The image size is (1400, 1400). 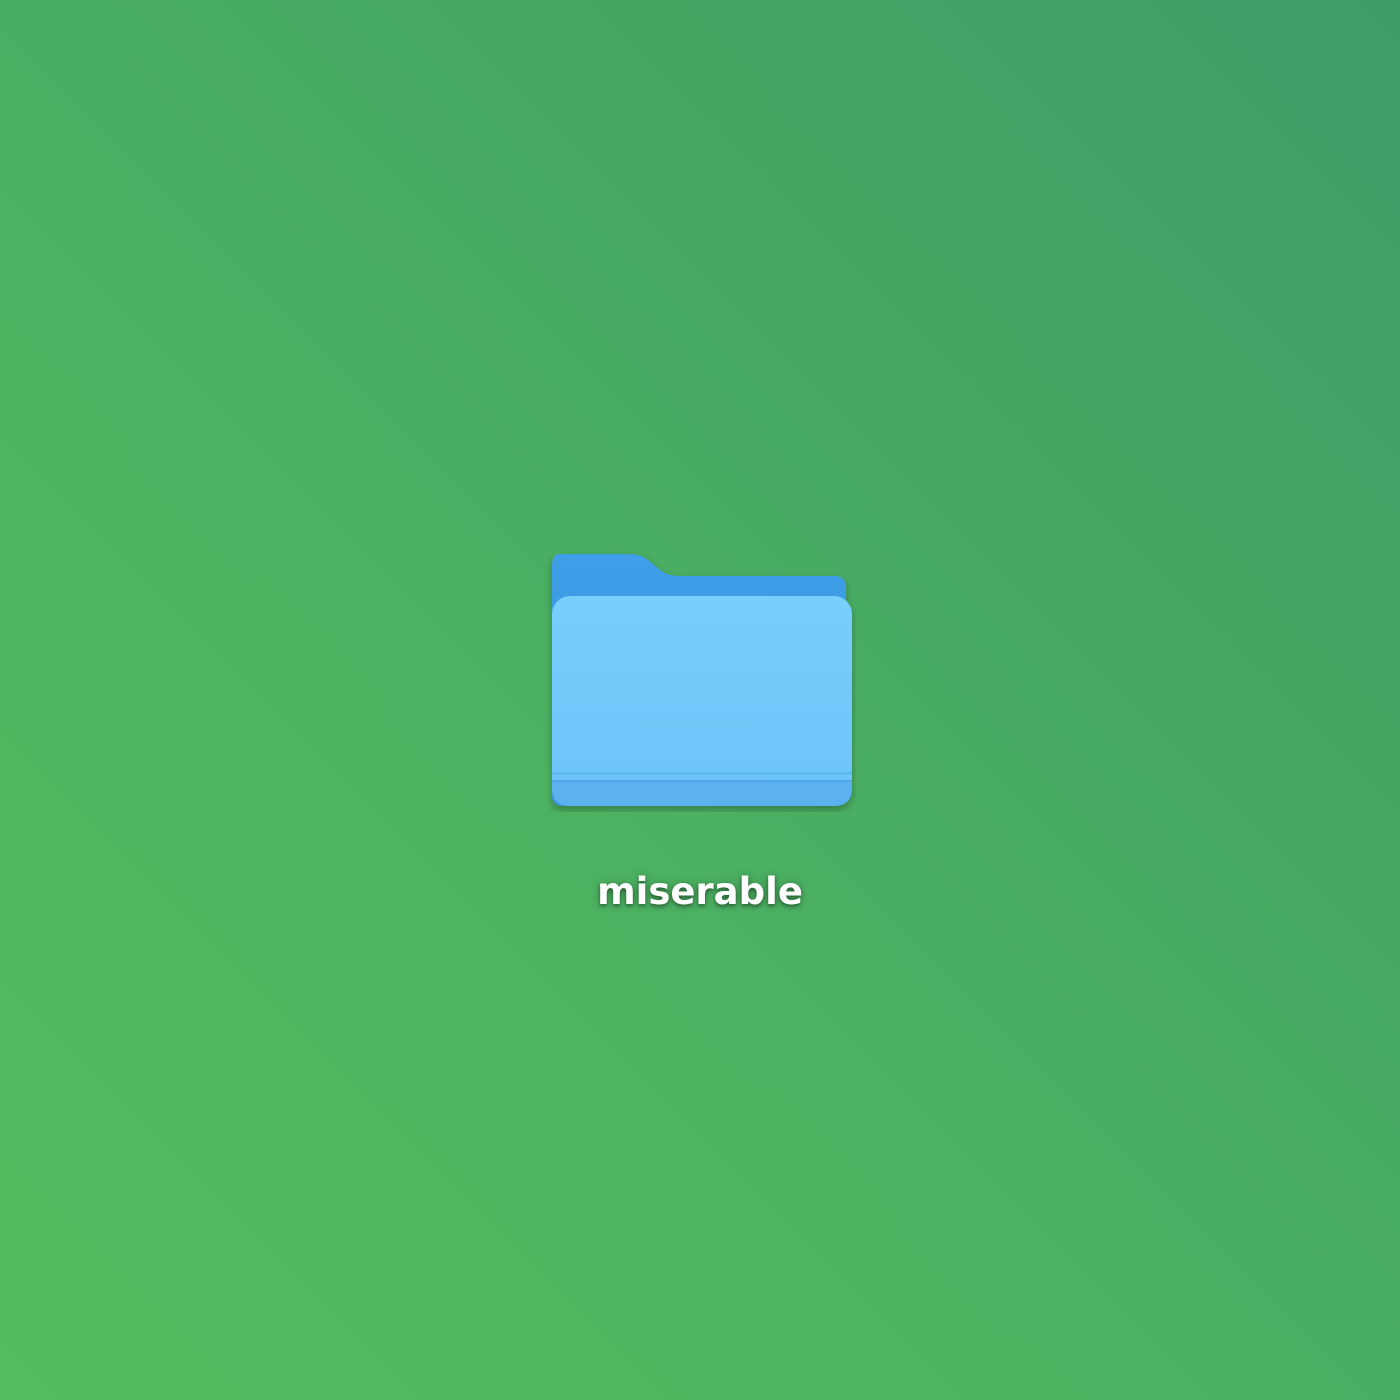 What do you see at coordinates (701, 681) in the screenshot?
I see `folder-icon` at bounding box center [701, 681].